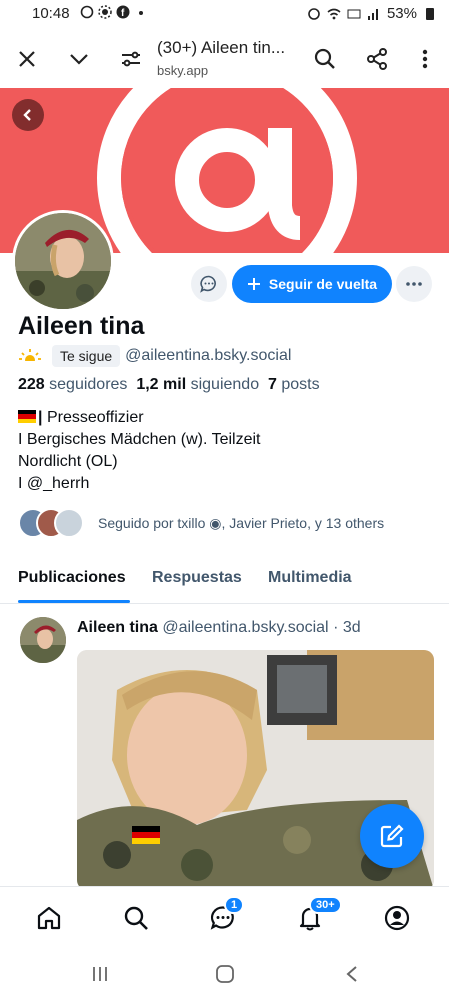  What do you see at coordinates (208, 355) in the screenshot?
I see `profile-handle: @aileentina.bsky.social` at bounding box center [208, 355].